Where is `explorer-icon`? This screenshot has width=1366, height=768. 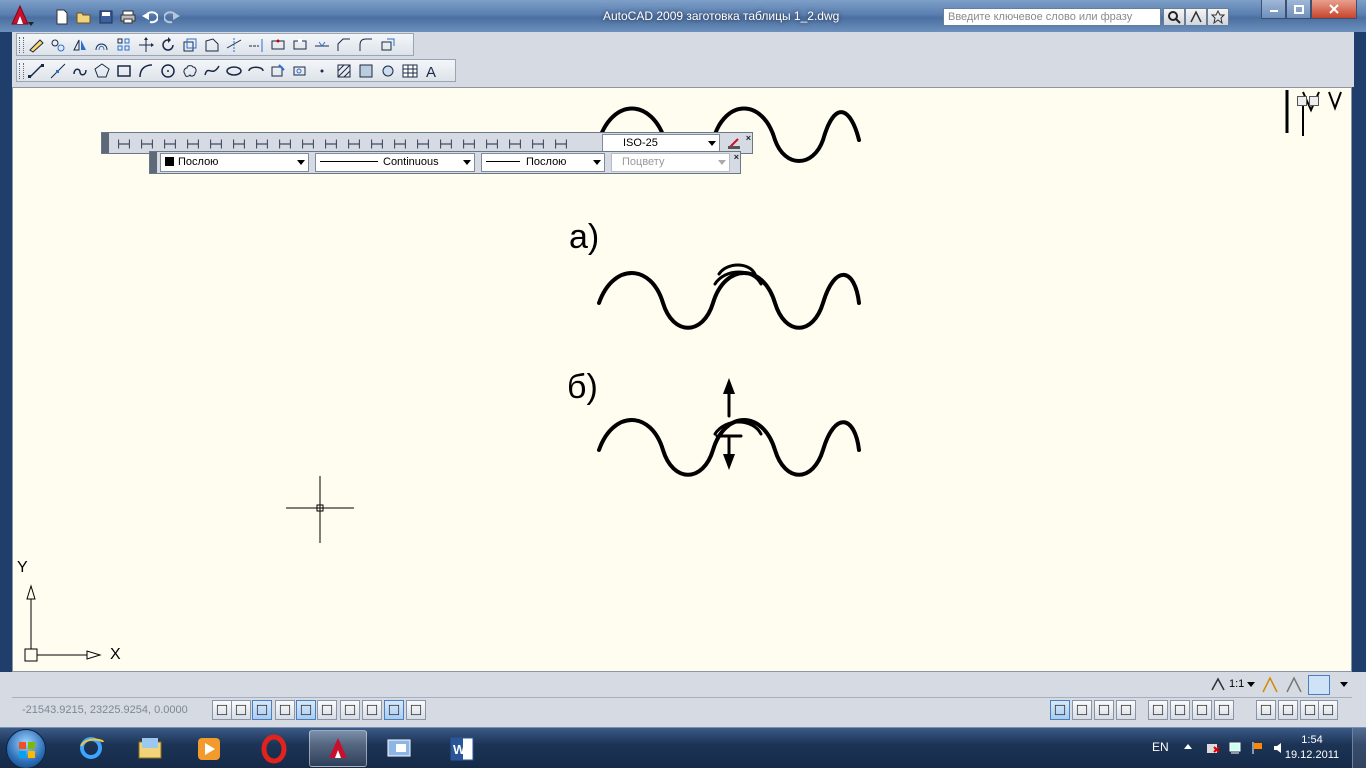 explorer-icon is located at coordinates (150, 748).